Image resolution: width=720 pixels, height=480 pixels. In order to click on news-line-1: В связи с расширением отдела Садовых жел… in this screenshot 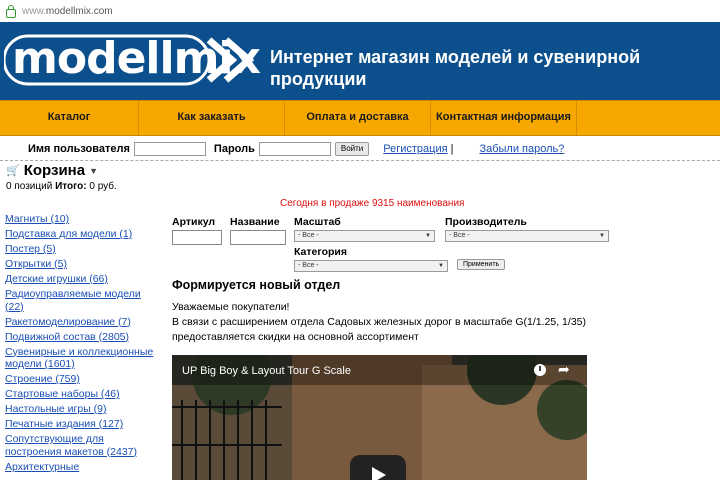, I will do `click(379, 322)`.